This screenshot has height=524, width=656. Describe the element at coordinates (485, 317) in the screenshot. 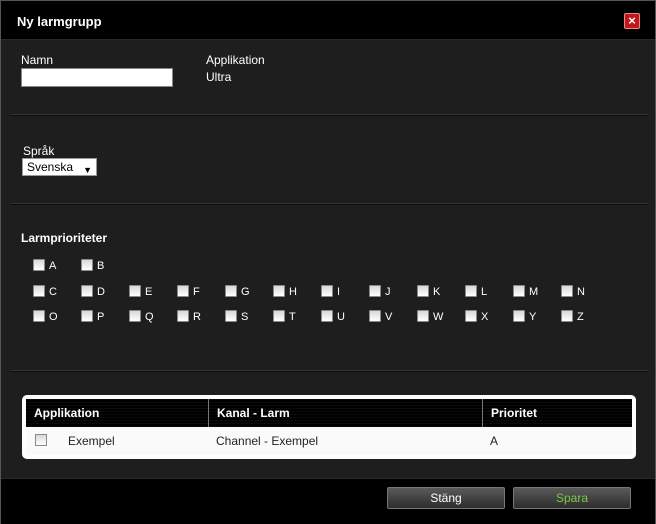

I see `priority-label: X` at that location.